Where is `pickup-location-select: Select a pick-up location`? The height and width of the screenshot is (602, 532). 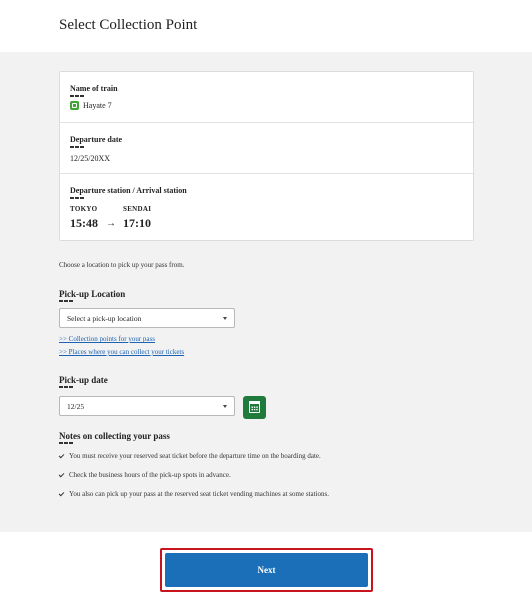 pickup-location-select: Select a pick-up location is located at coordinates (147, 318).